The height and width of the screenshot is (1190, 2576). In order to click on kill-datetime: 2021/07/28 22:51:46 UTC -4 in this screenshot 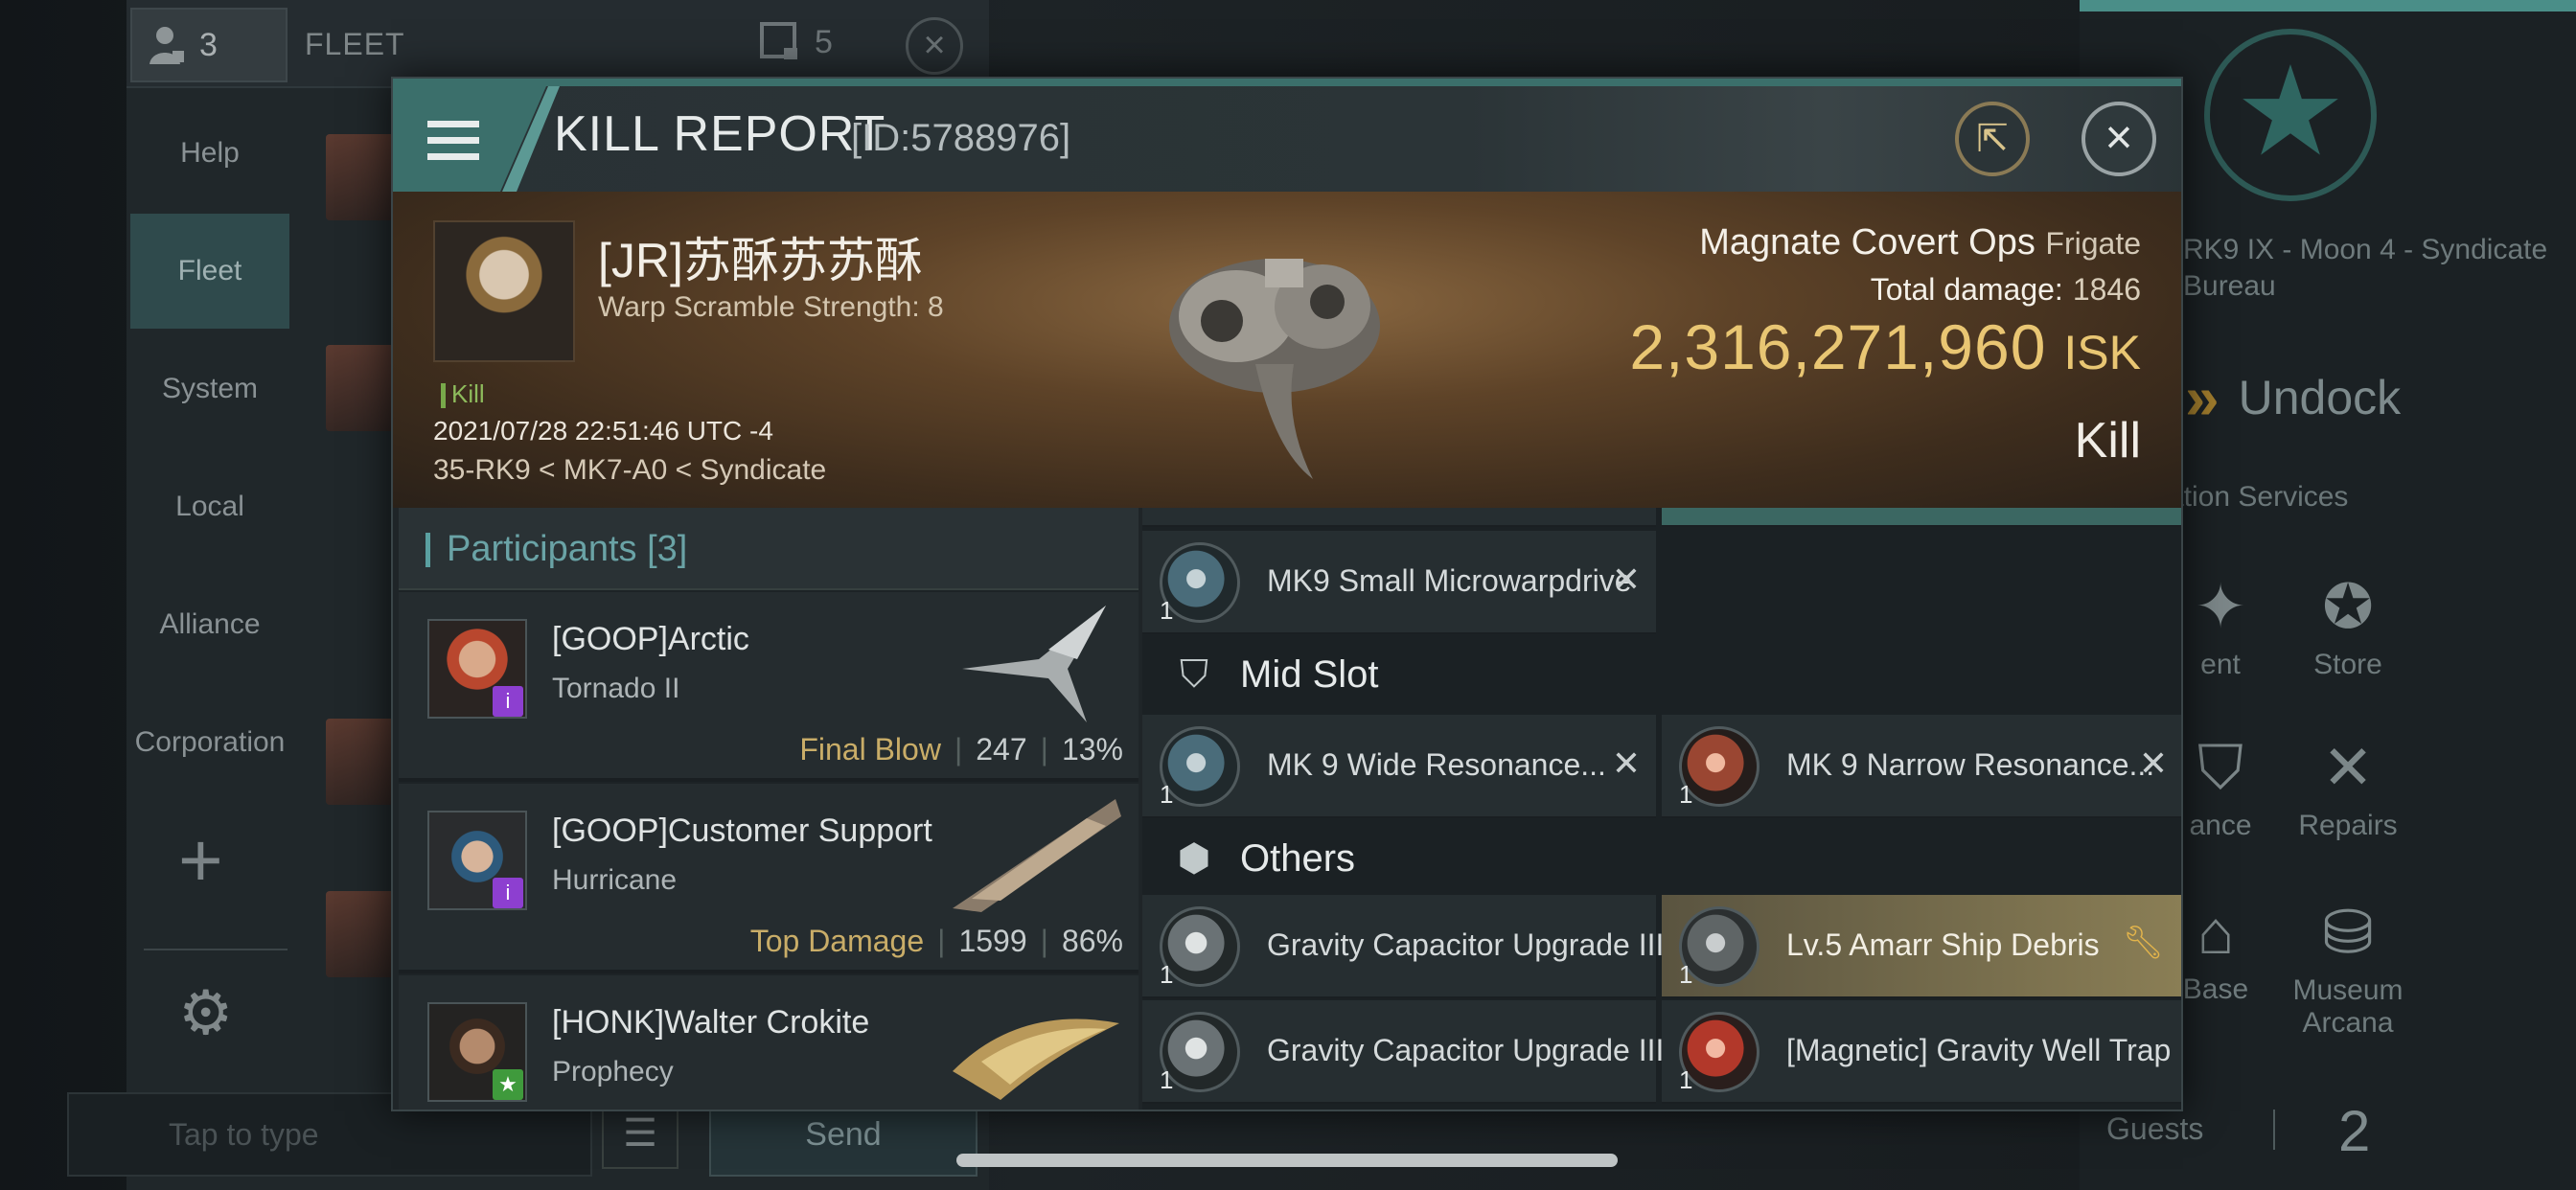, I will do `click(603, 431)`.